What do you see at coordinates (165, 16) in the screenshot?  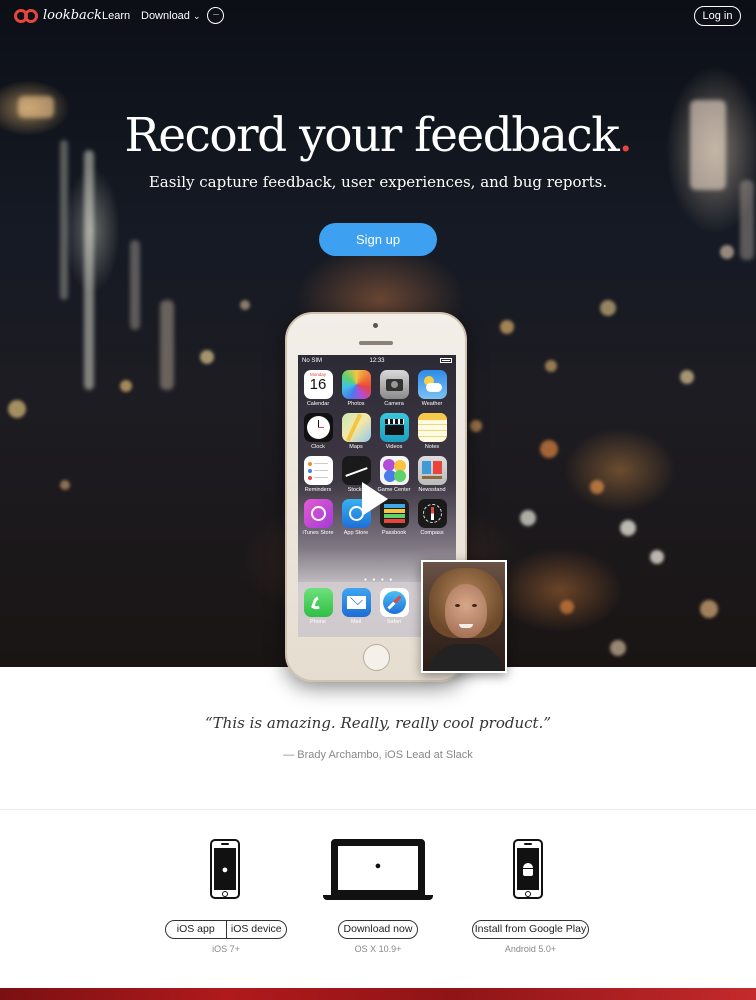 I see `nav-download-label: Download` at bounding box center [165, 16].